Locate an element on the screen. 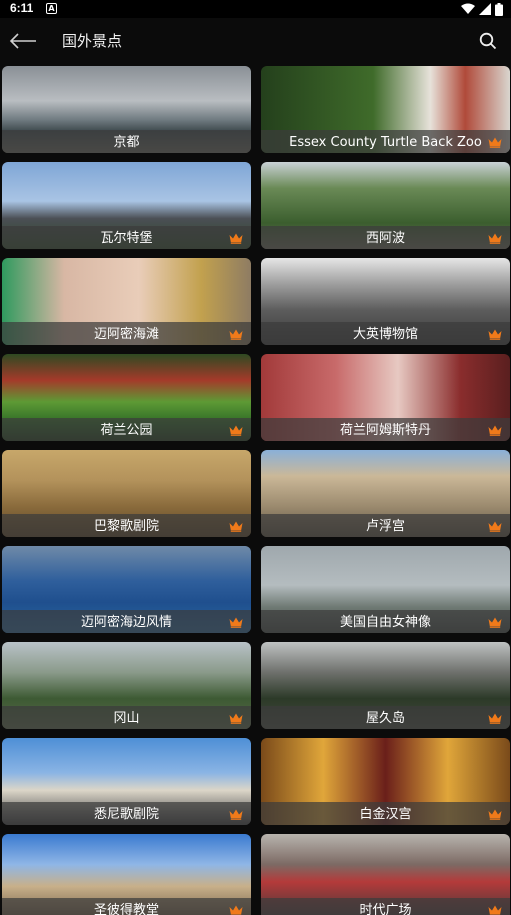  page-title: 国外景点 is located at coordinates (92, 41).